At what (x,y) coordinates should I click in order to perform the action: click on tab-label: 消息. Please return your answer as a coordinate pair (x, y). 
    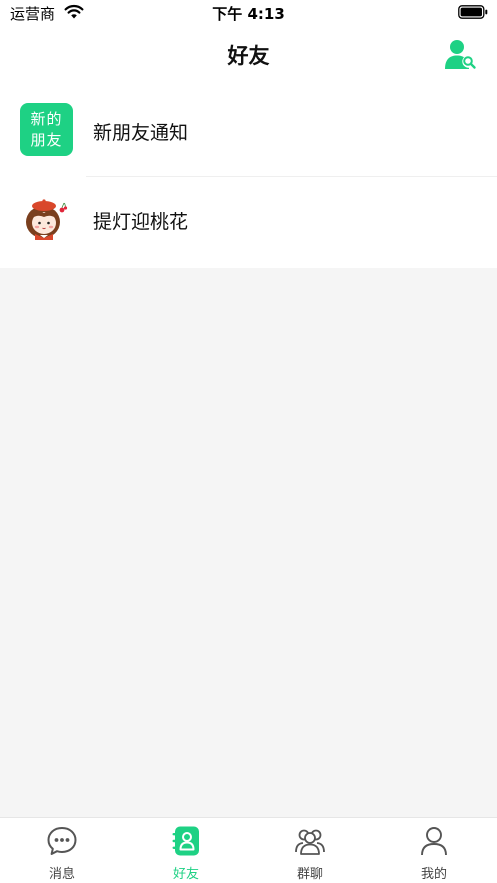
    Looking at the image, I should click on (61, 874).